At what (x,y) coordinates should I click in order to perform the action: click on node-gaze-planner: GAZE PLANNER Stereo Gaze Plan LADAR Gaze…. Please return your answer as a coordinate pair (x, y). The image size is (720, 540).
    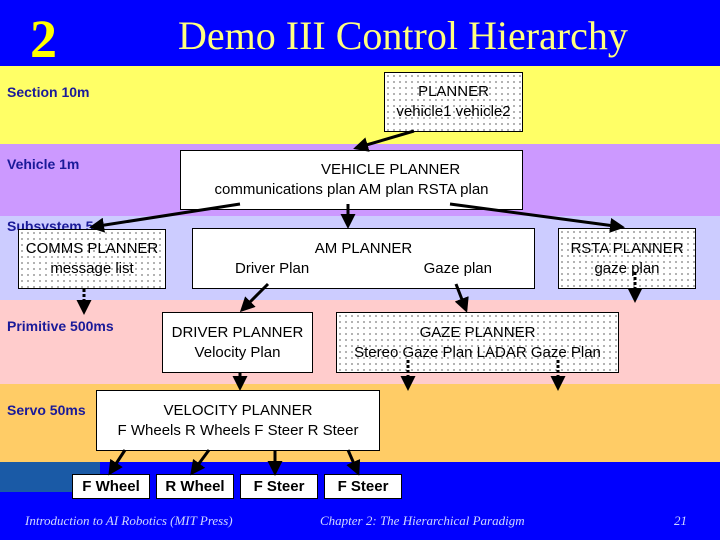
    Looking at the image, I should click on (477, 342).